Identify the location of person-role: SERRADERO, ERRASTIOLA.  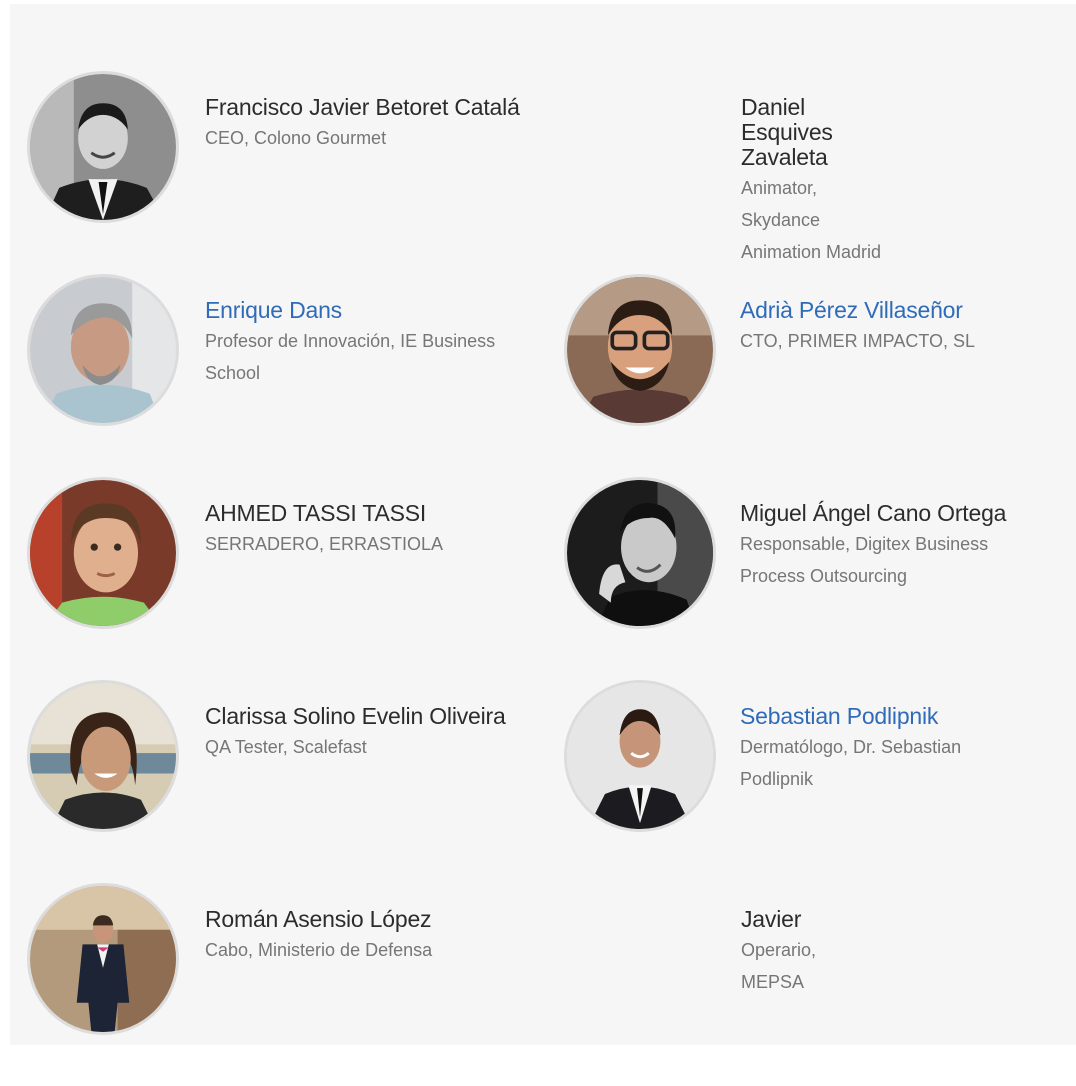
(324, 544).